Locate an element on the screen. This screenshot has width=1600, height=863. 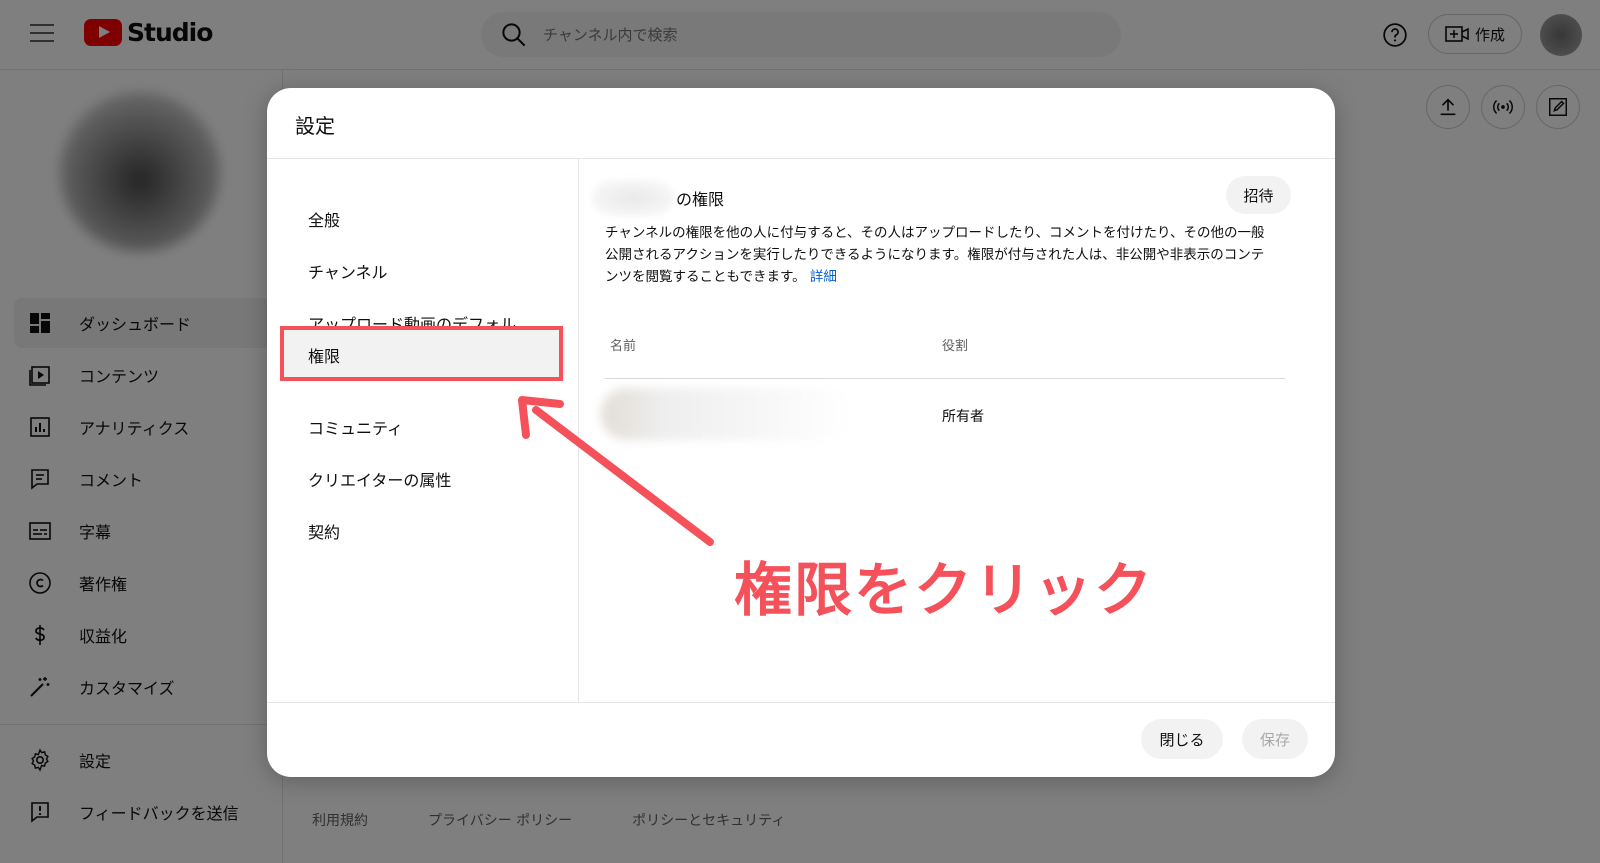
column-header-name: 名前 is located at coordinates (623, 346).